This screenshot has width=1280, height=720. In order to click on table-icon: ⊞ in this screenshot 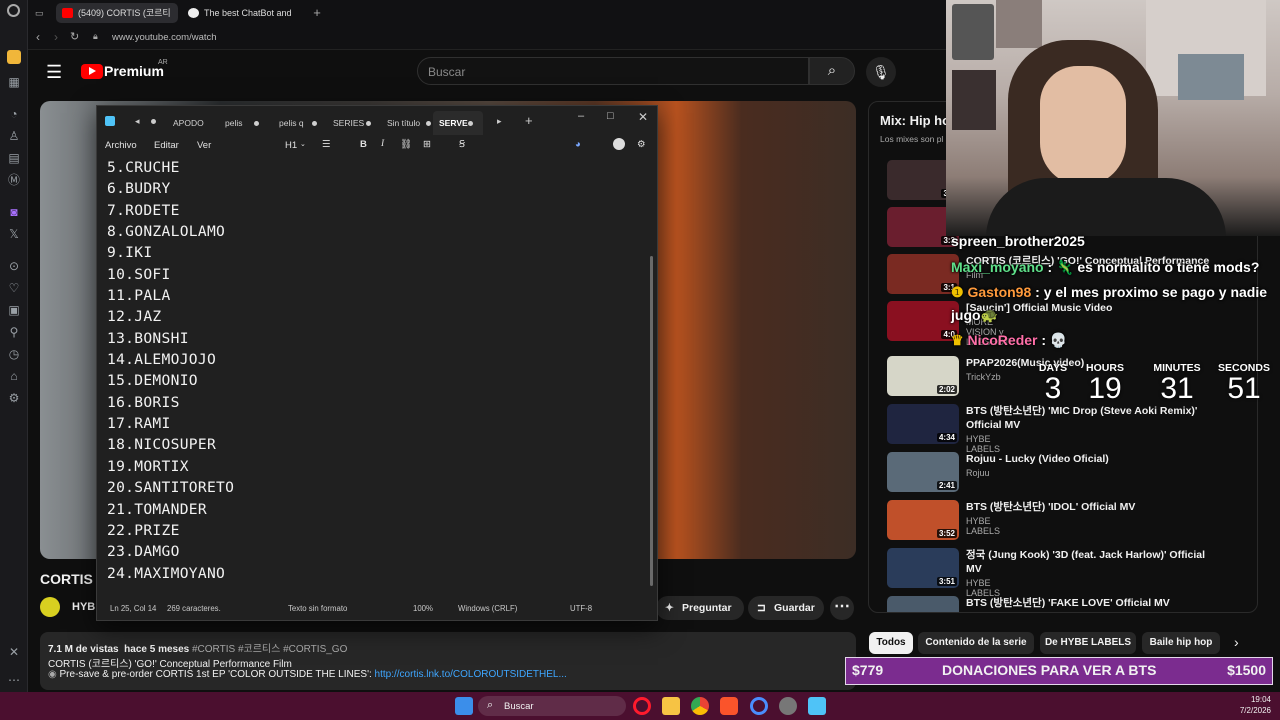, I will do `click(427, 144)`.